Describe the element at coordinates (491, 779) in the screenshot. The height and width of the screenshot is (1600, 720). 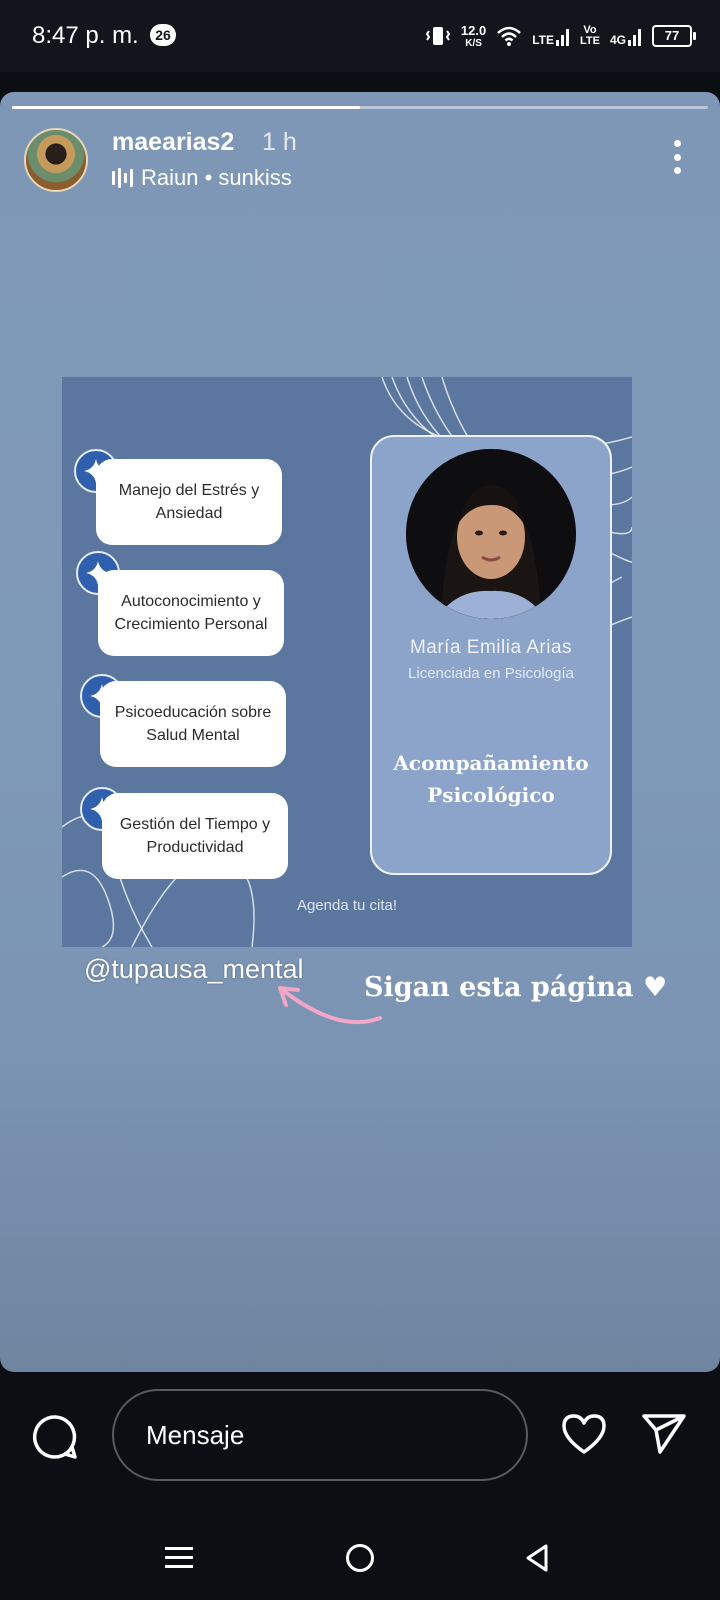
I see `service-headline: Acompañamiento Psicológico` at that location.